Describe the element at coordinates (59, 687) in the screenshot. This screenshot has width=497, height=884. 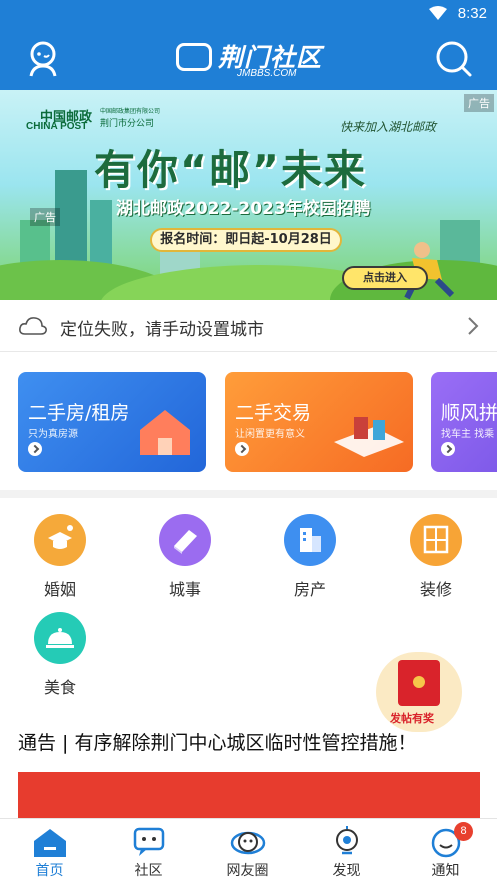
I see `category-label: 美食` at that location.